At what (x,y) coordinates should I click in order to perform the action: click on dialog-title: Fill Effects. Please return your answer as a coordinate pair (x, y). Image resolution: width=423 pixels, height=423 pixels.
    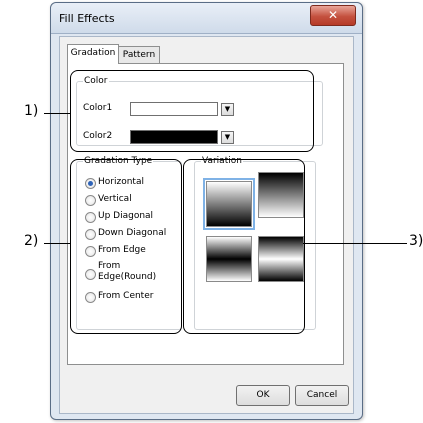
    Looking at the image, I should click on (87, 18).